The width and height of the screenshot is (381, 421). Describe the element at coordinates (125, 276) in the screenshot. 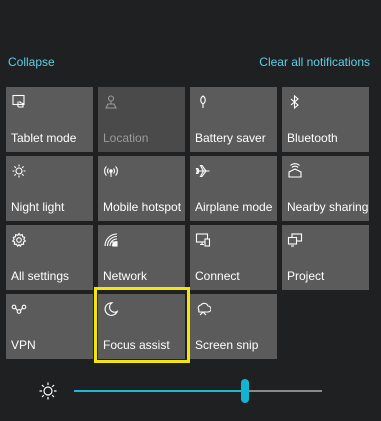

I see `tile-label: Network` at that location.